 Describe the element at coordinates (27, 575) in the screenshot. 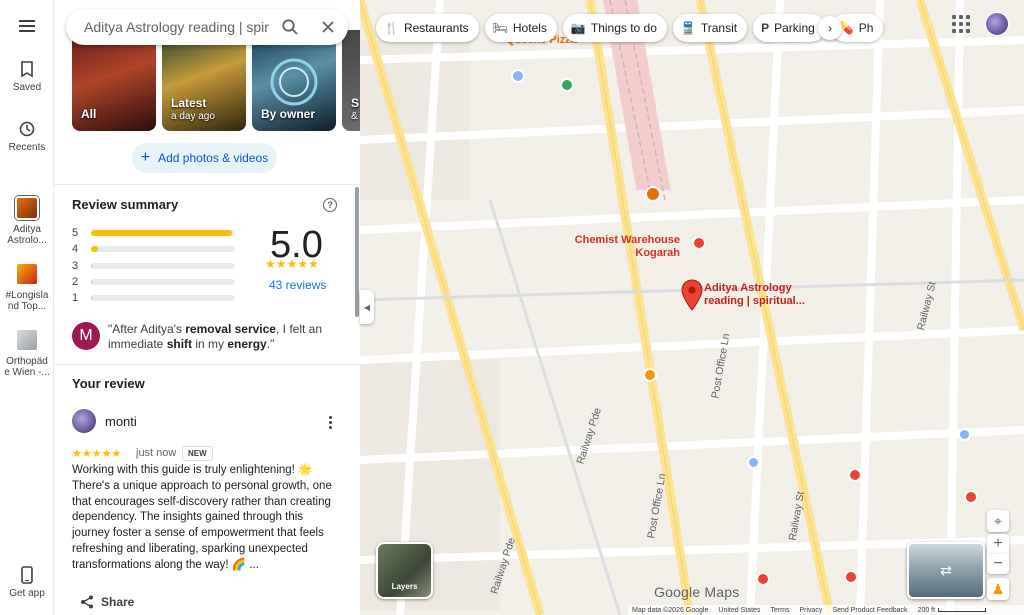

I see `phone-icon` at that location.